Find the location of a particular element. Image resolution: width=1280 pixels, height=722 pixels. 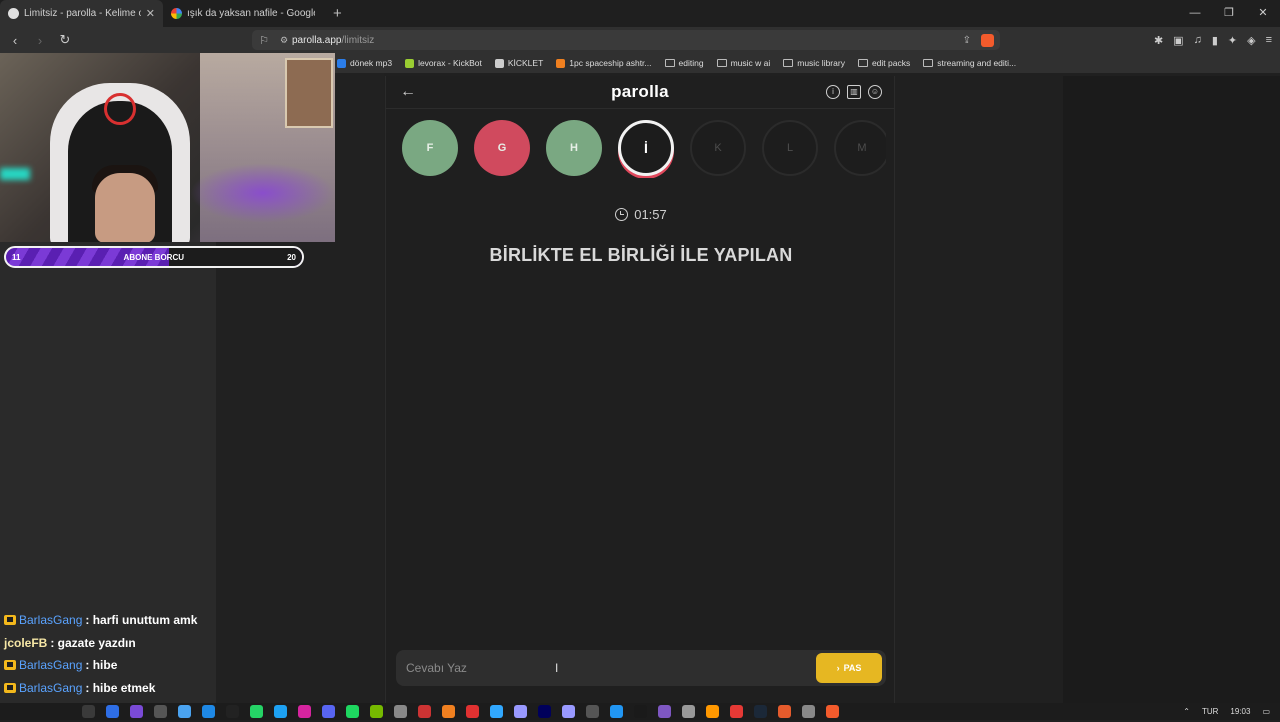

taskbar: ⌃ TUR 19:03 ▭ is located at coordinates (640, 711).